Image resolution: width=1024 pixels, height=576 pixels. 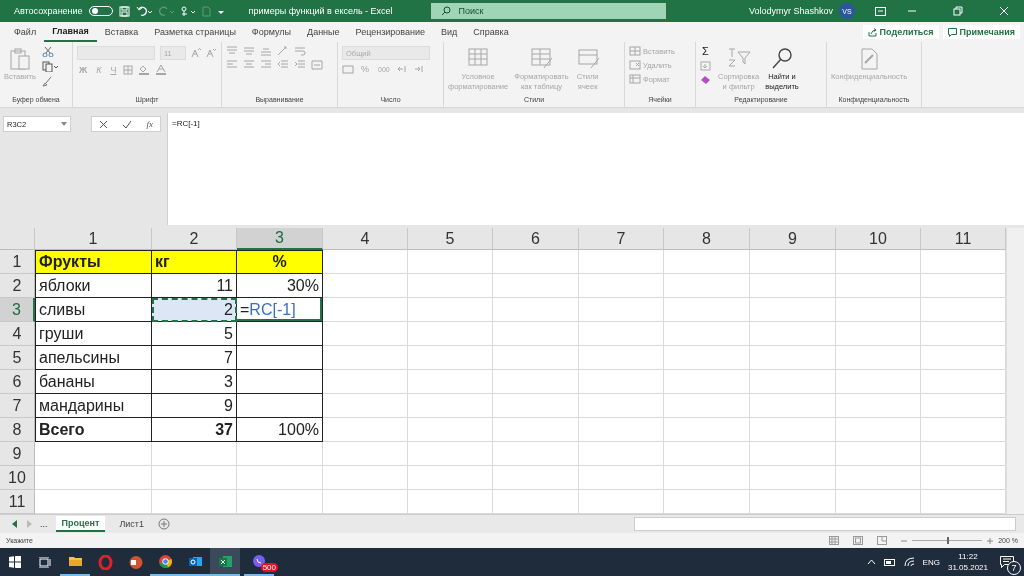 I want to click on column-header: 1, so click(x=93, y=239).